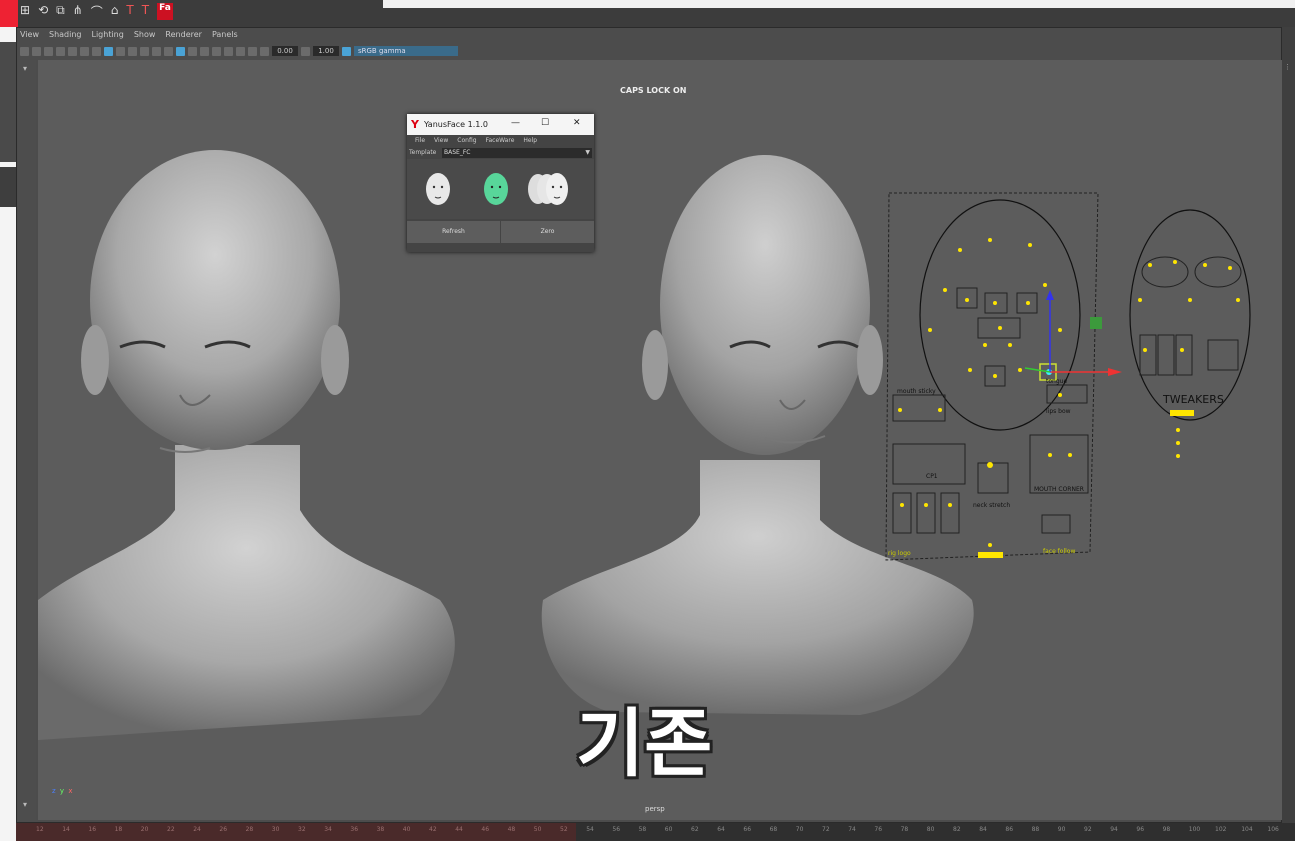  I want to click on face-multi-icon, so click(548, 189).